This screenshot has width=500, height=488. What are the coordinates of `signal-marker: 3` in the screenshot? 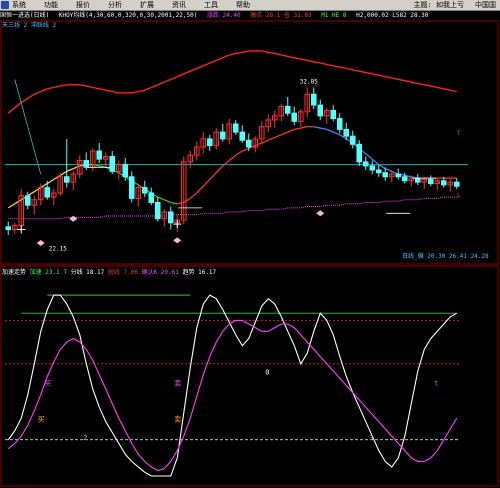 It's located at (371, 438).